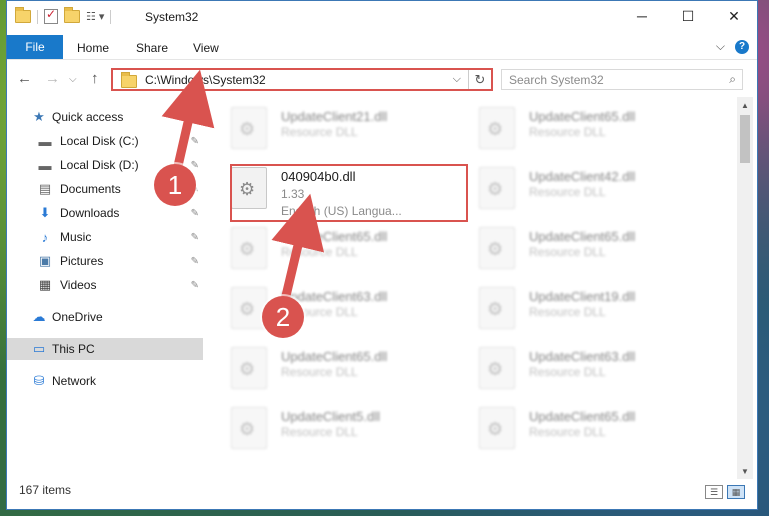 The image size is (769, 516). Describe the element at coordinates (457, 79) in the screenshot. I see `address-dropdown-icon: ⌵` at that location.